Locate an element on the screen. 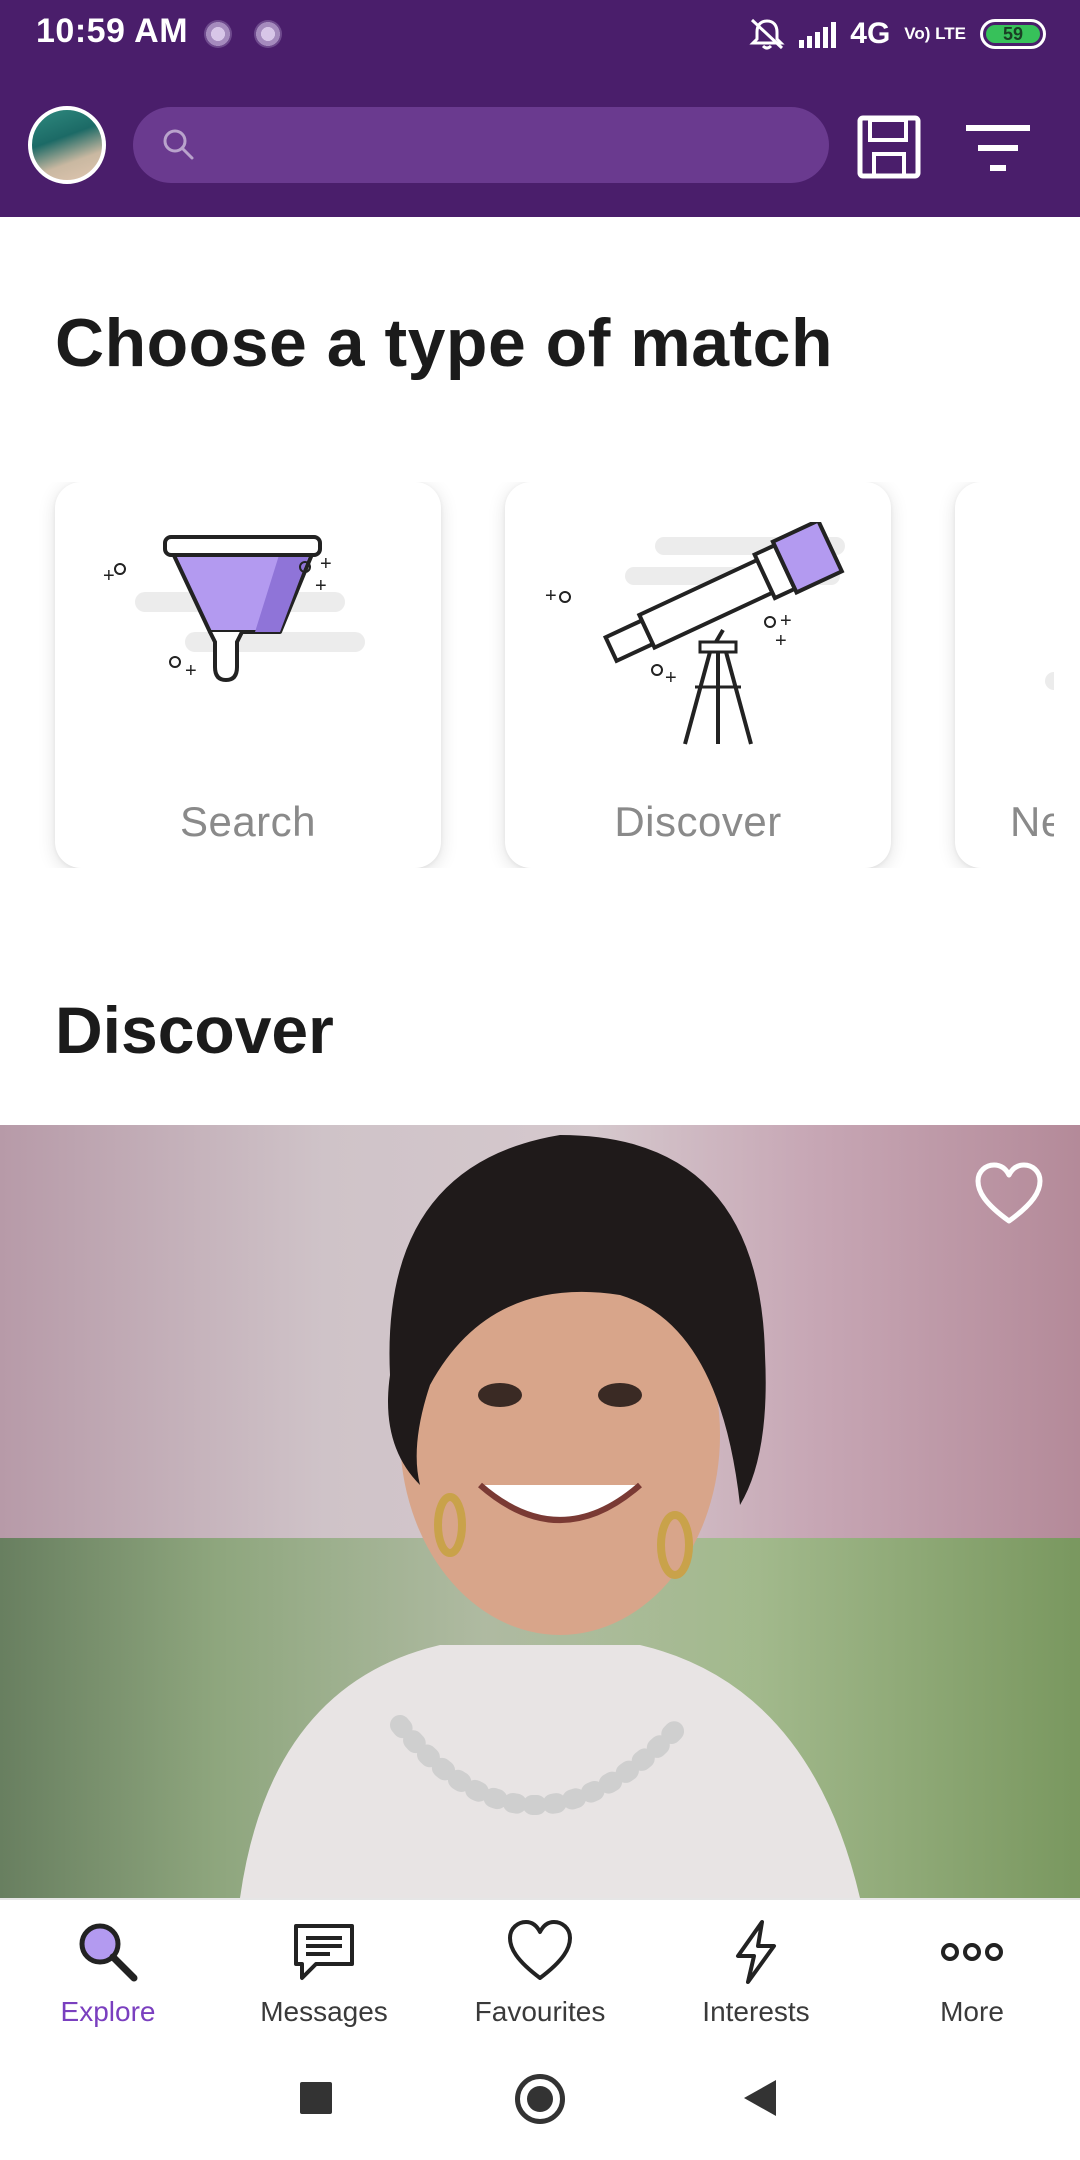 The image size is (1080, 2160). nav-favourites: Favourites is located at coordinates (540, 1966).